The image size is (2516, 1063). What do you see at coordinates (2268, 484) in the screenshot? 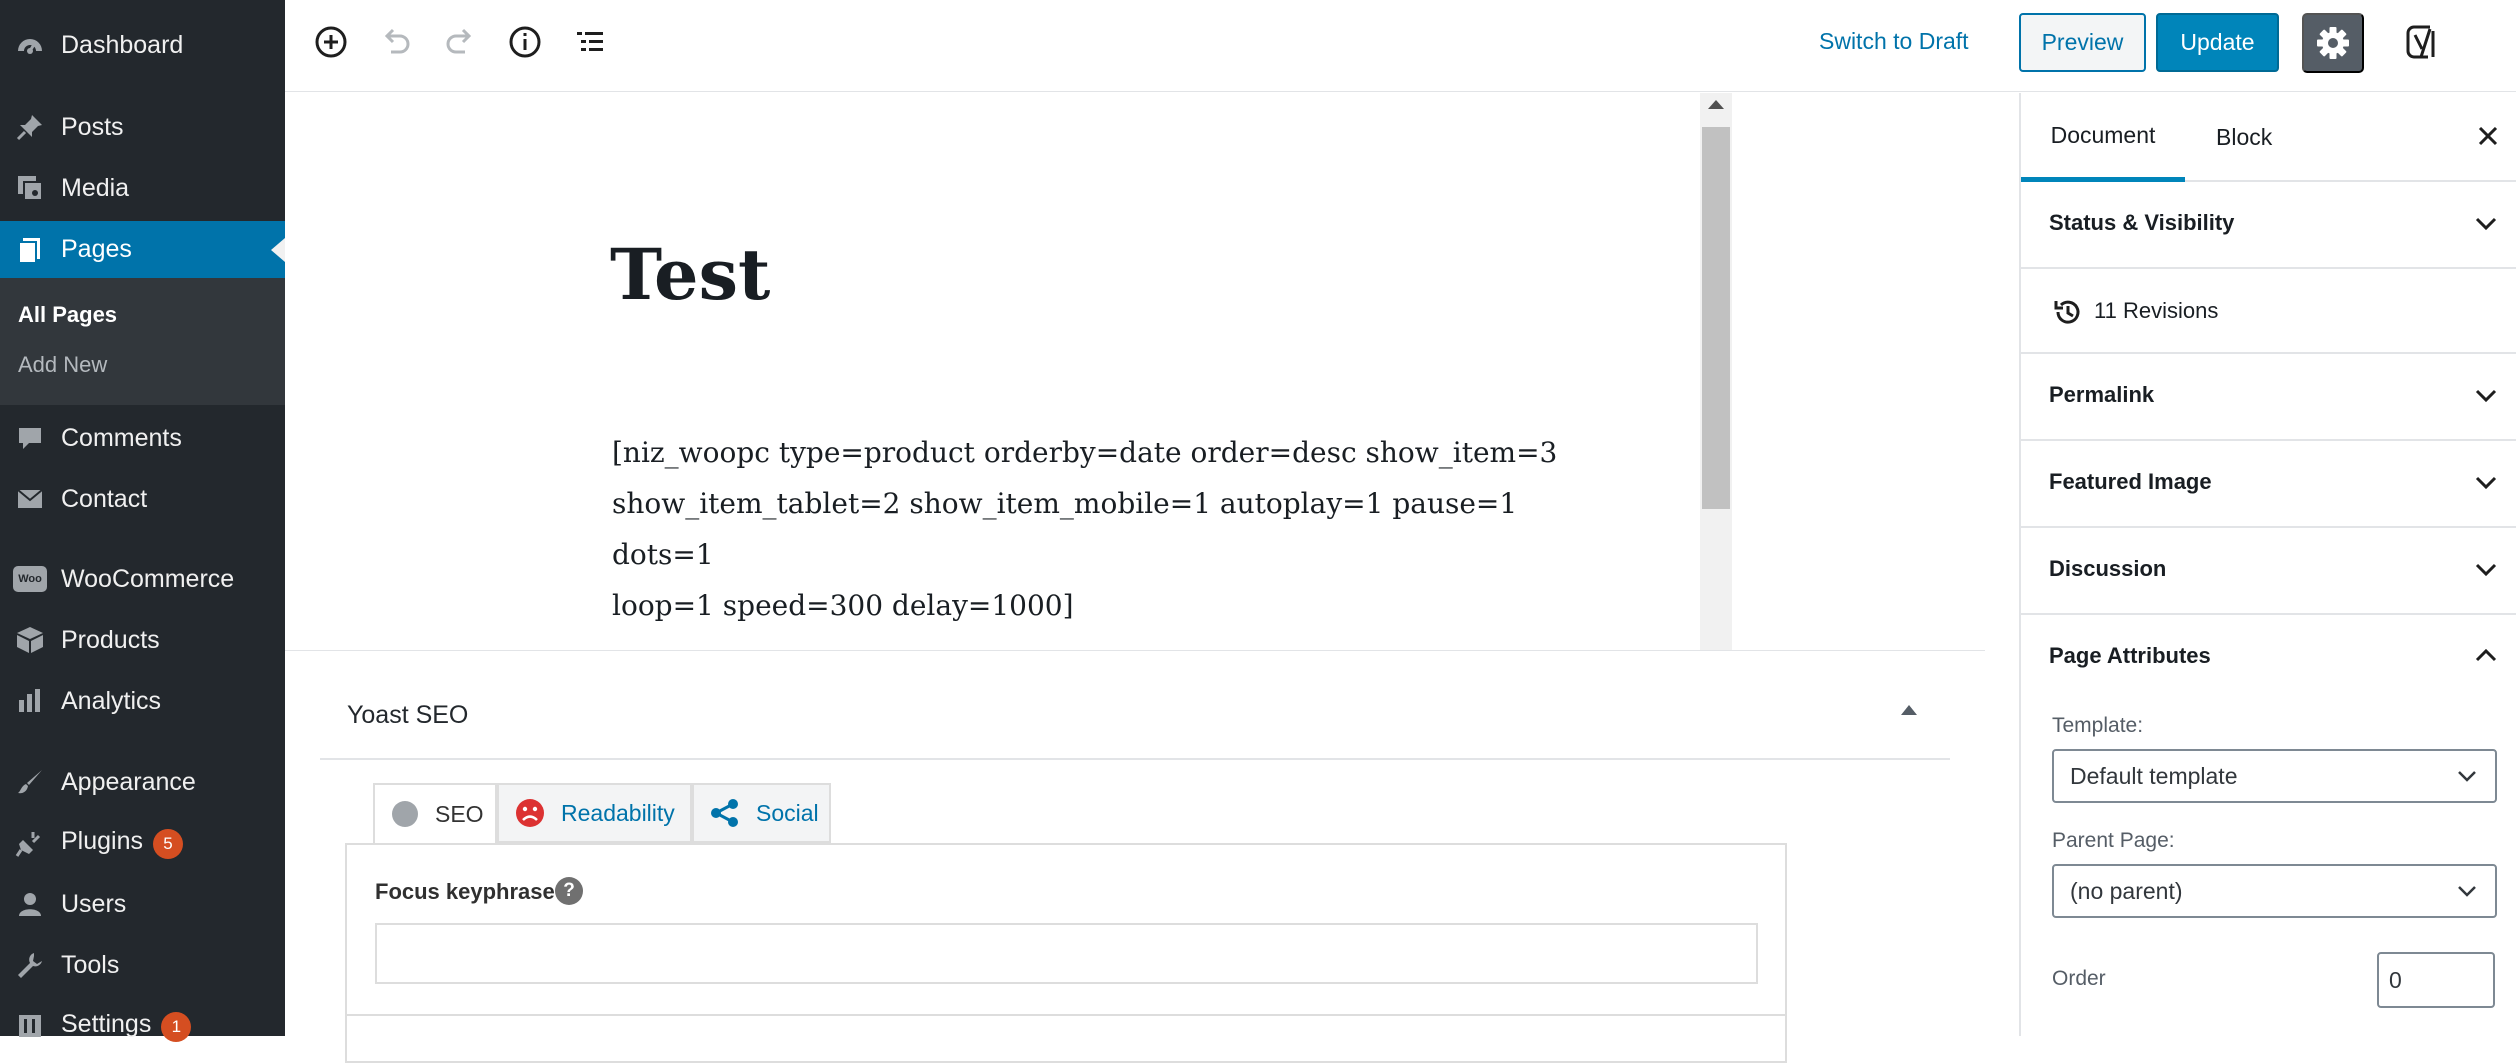
I see `panel-featured-image: Featured Image` at bounding box center [2268, 484].